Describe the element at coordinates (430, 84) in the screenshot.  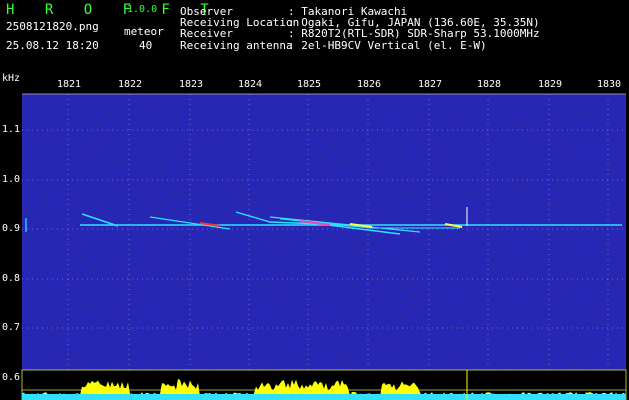
I see `x-tick-label: 1827` at that location.